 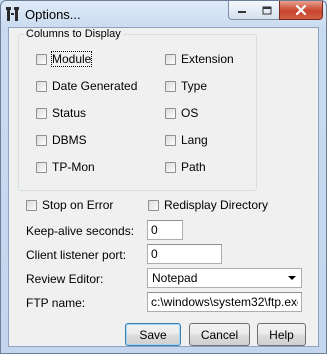 I want to click on checkbox-label: Path, so click(x=193, y=167).